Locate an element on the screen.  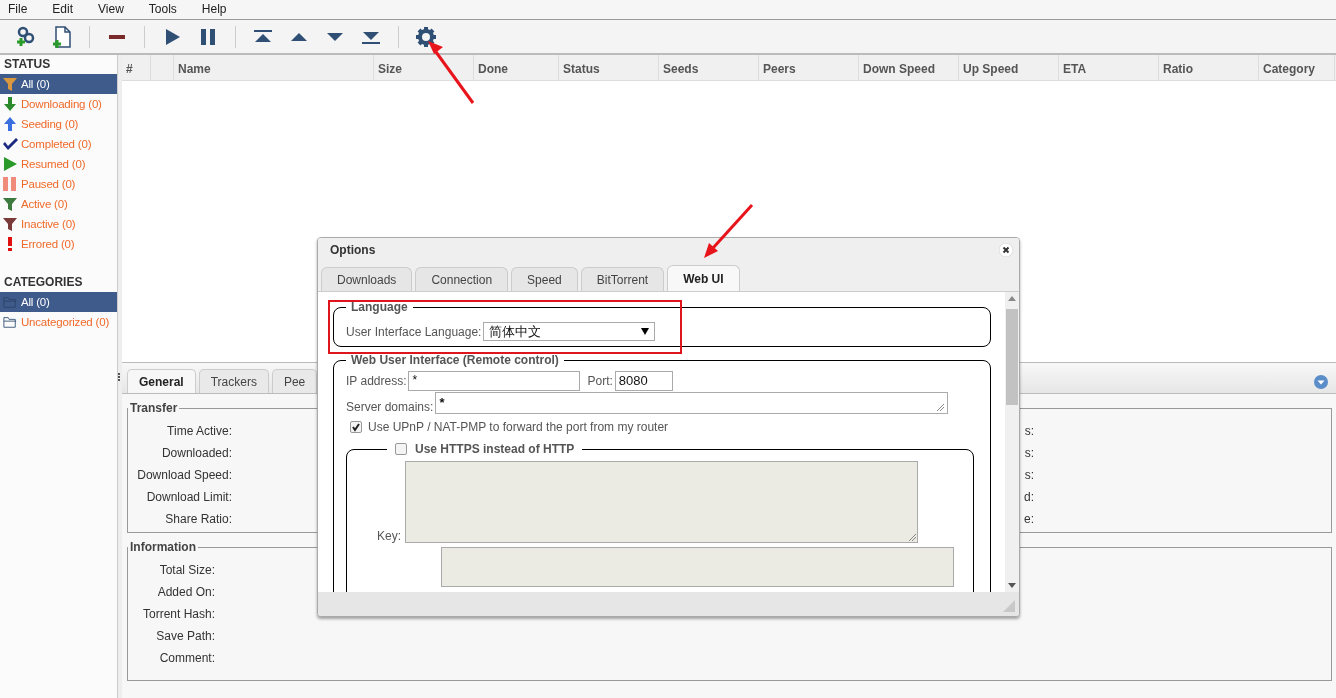
down-arrow-icon is located at coordinates (10, 104).